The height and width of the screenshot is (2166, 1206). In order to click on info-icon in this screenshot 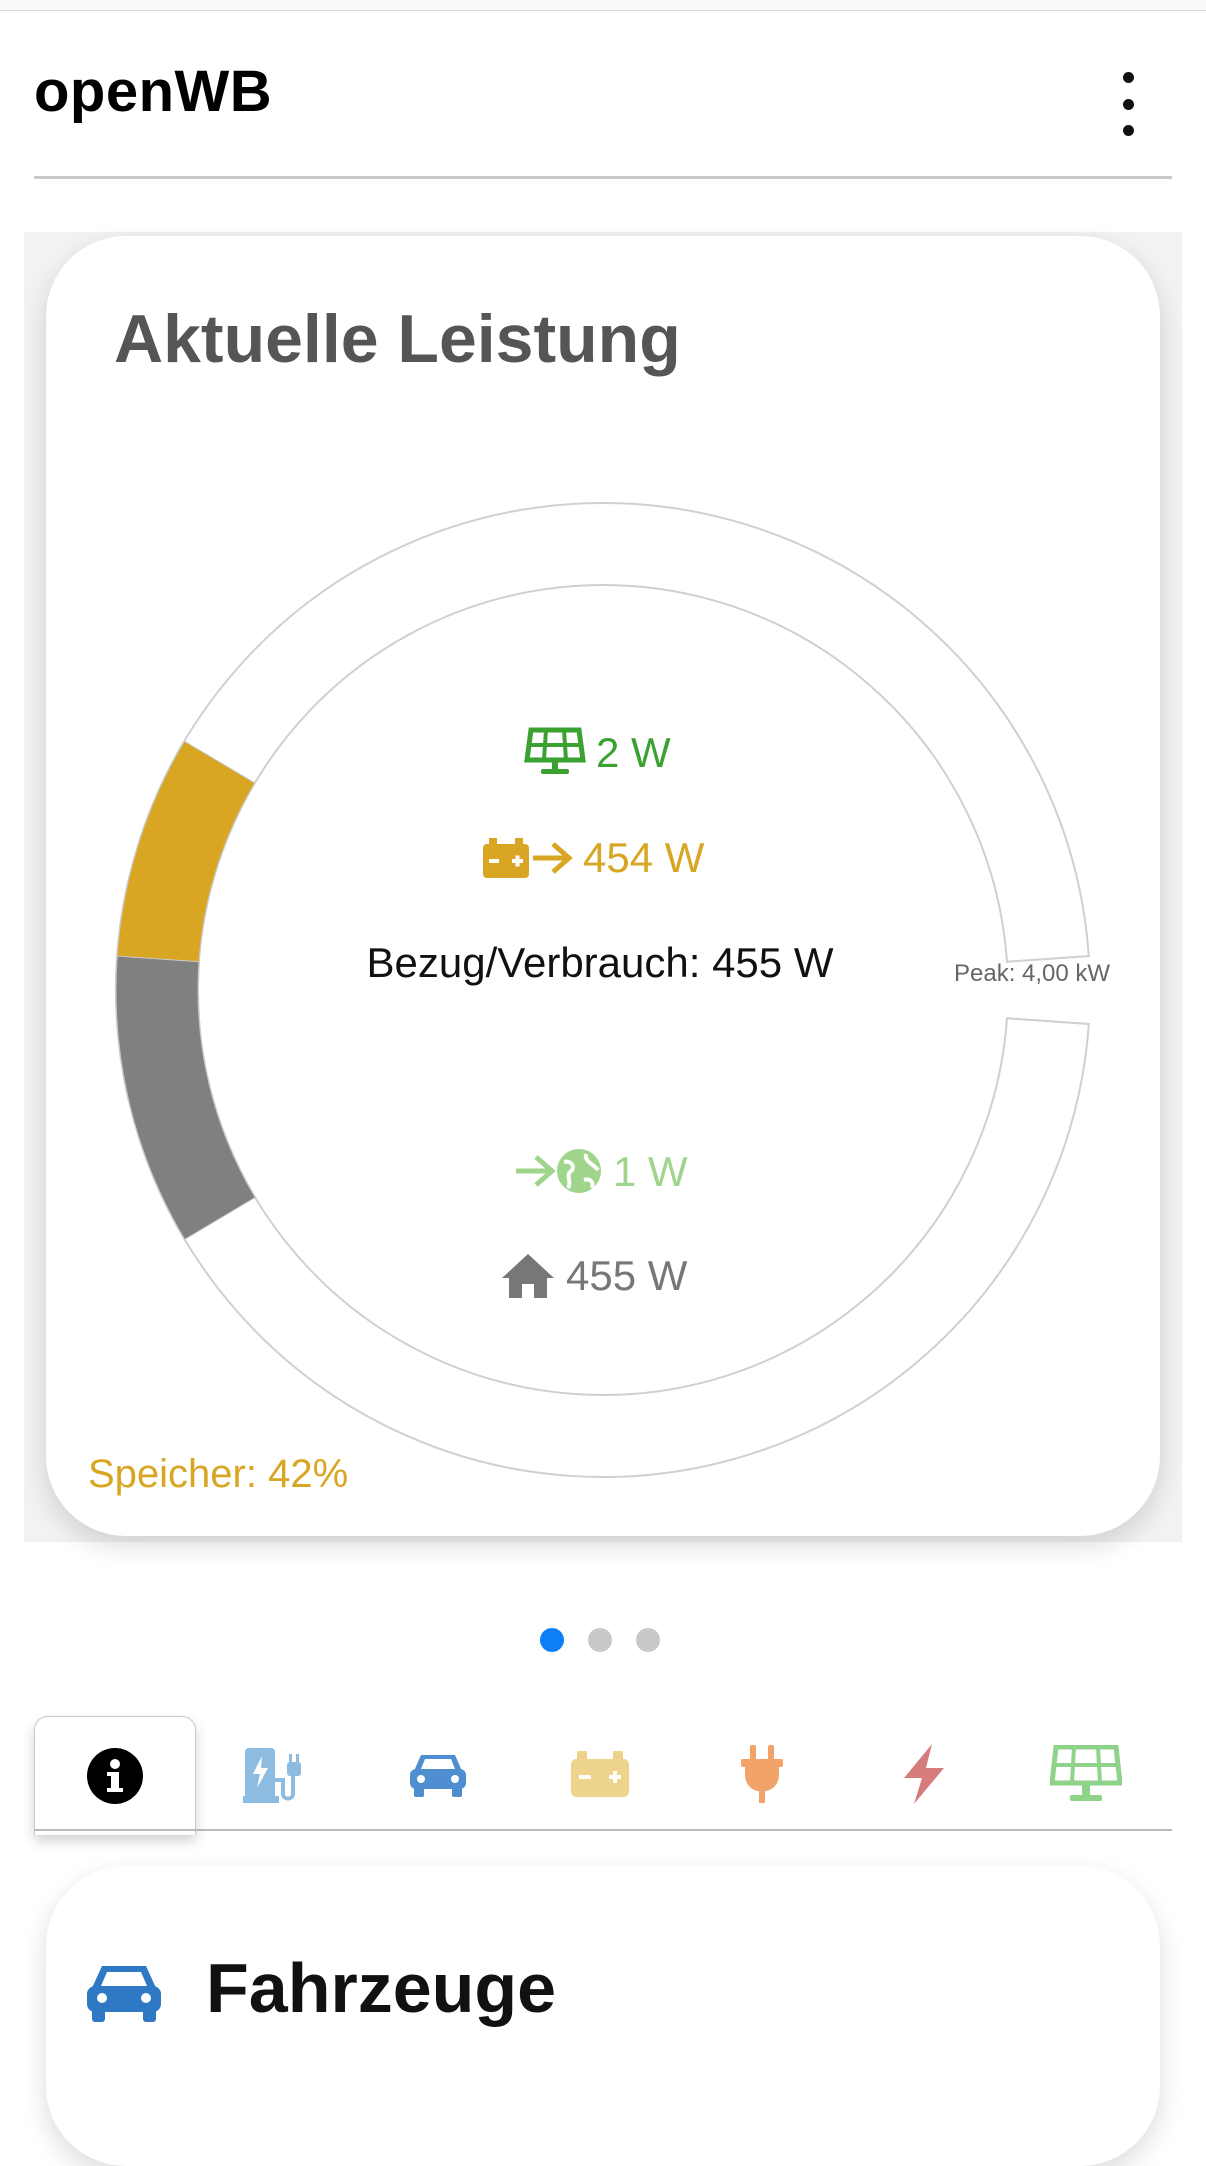, I will do `click(115, 1776)`.